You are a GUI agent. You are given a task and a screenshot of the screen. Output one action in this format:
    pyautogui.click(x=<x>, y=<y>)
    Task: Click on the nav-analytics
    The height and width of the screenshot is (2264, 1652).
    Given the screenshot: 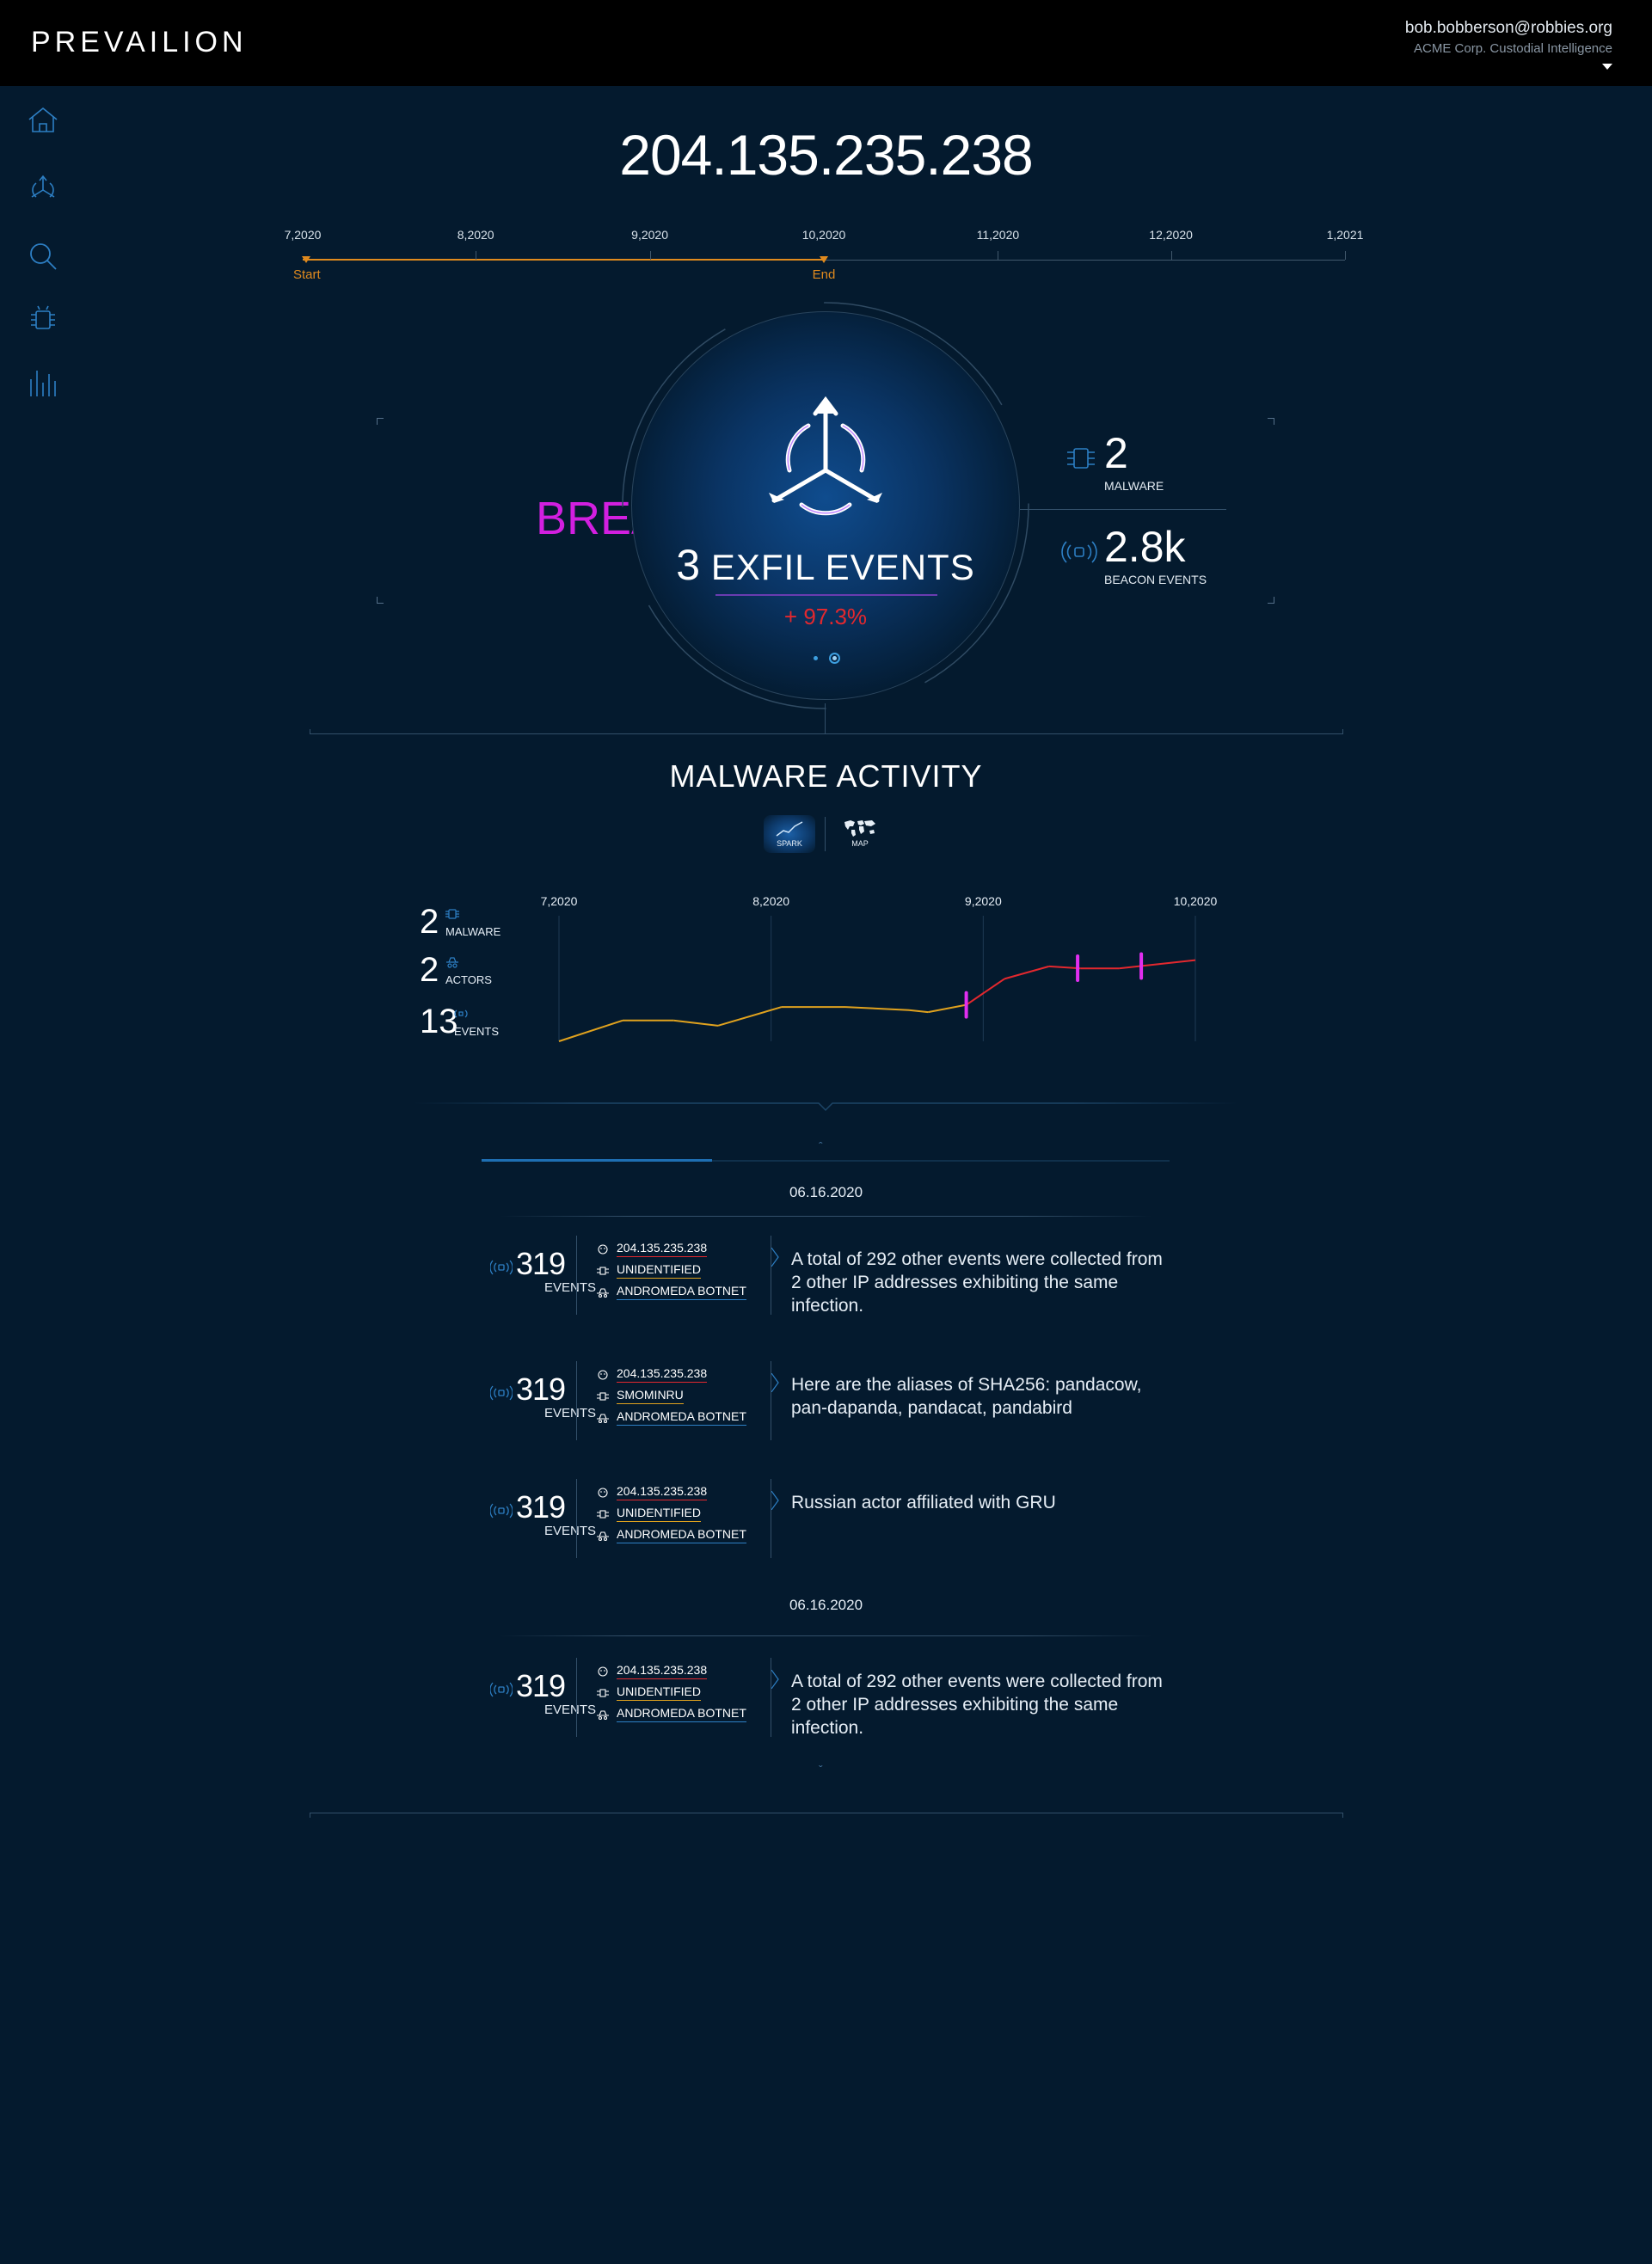 What is the action you would take?
    pyautogui.click(x=45, y=384)
    